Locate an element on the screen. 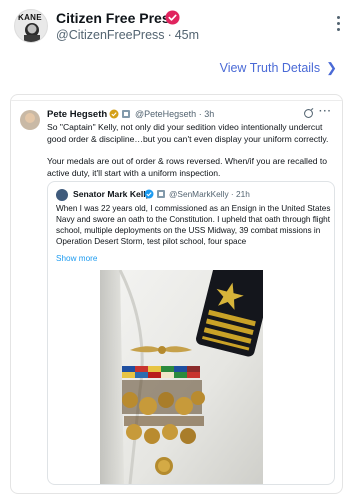 This screenshot has height=500, width=355. quoted-verified-badges-icon is located at coordinates (154, 194).